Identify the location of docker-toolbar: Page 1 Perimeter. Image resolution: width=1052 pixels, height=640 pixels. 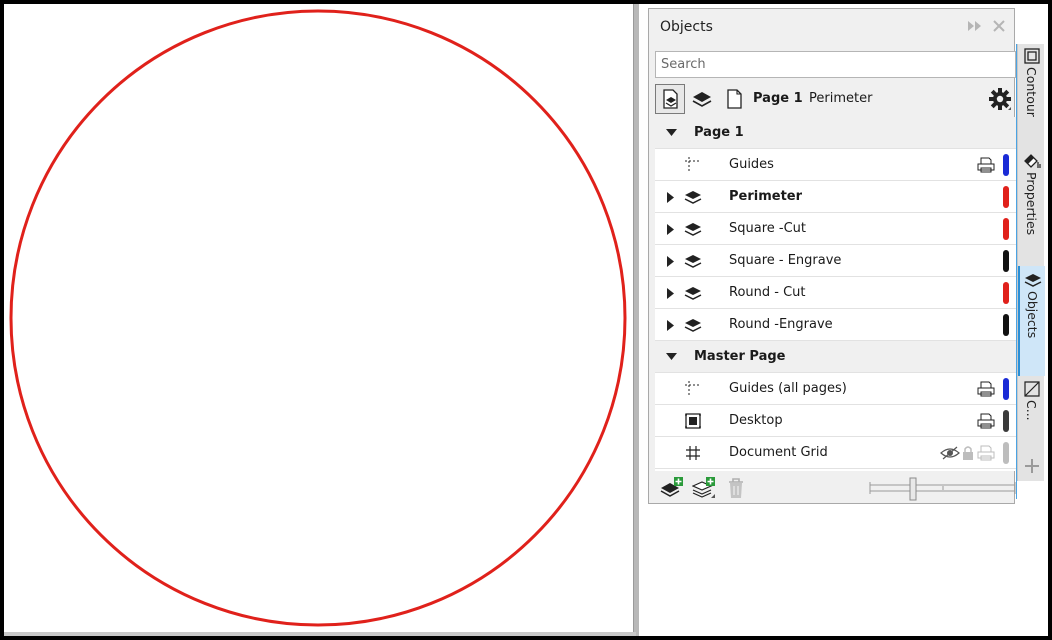
(835, 100).